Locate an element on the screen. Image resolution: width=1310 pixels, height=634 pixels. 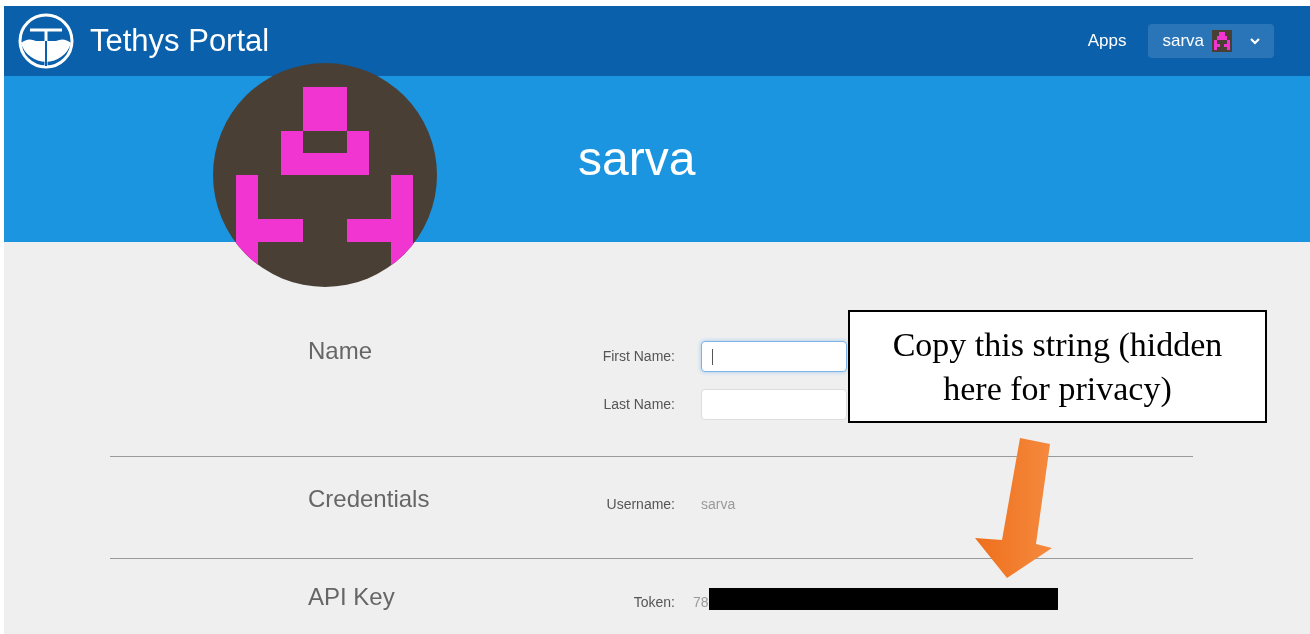
field-label: Username: is located at coordinates (640, 504).